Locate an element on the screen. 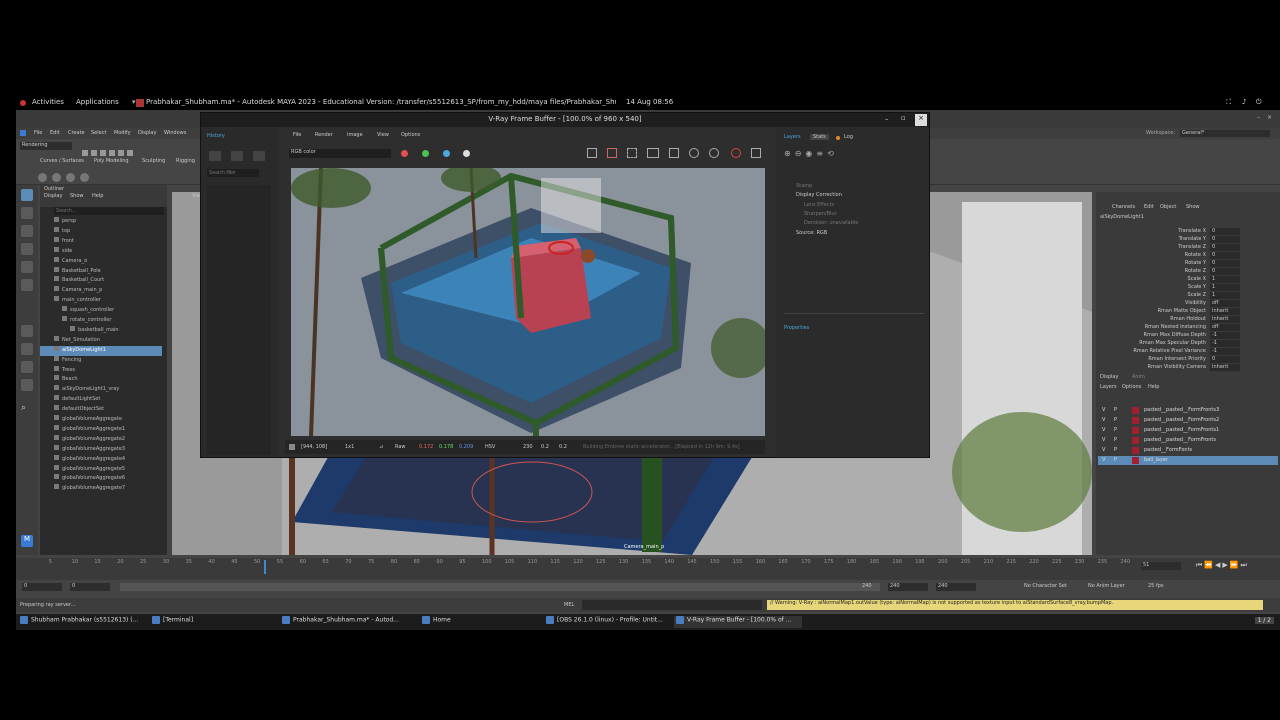 Image resolution: width=1280 pixels, height=720 pixels. outliner-item: aiSkyDomeLight1_vray is located at coordinates (101, 390).